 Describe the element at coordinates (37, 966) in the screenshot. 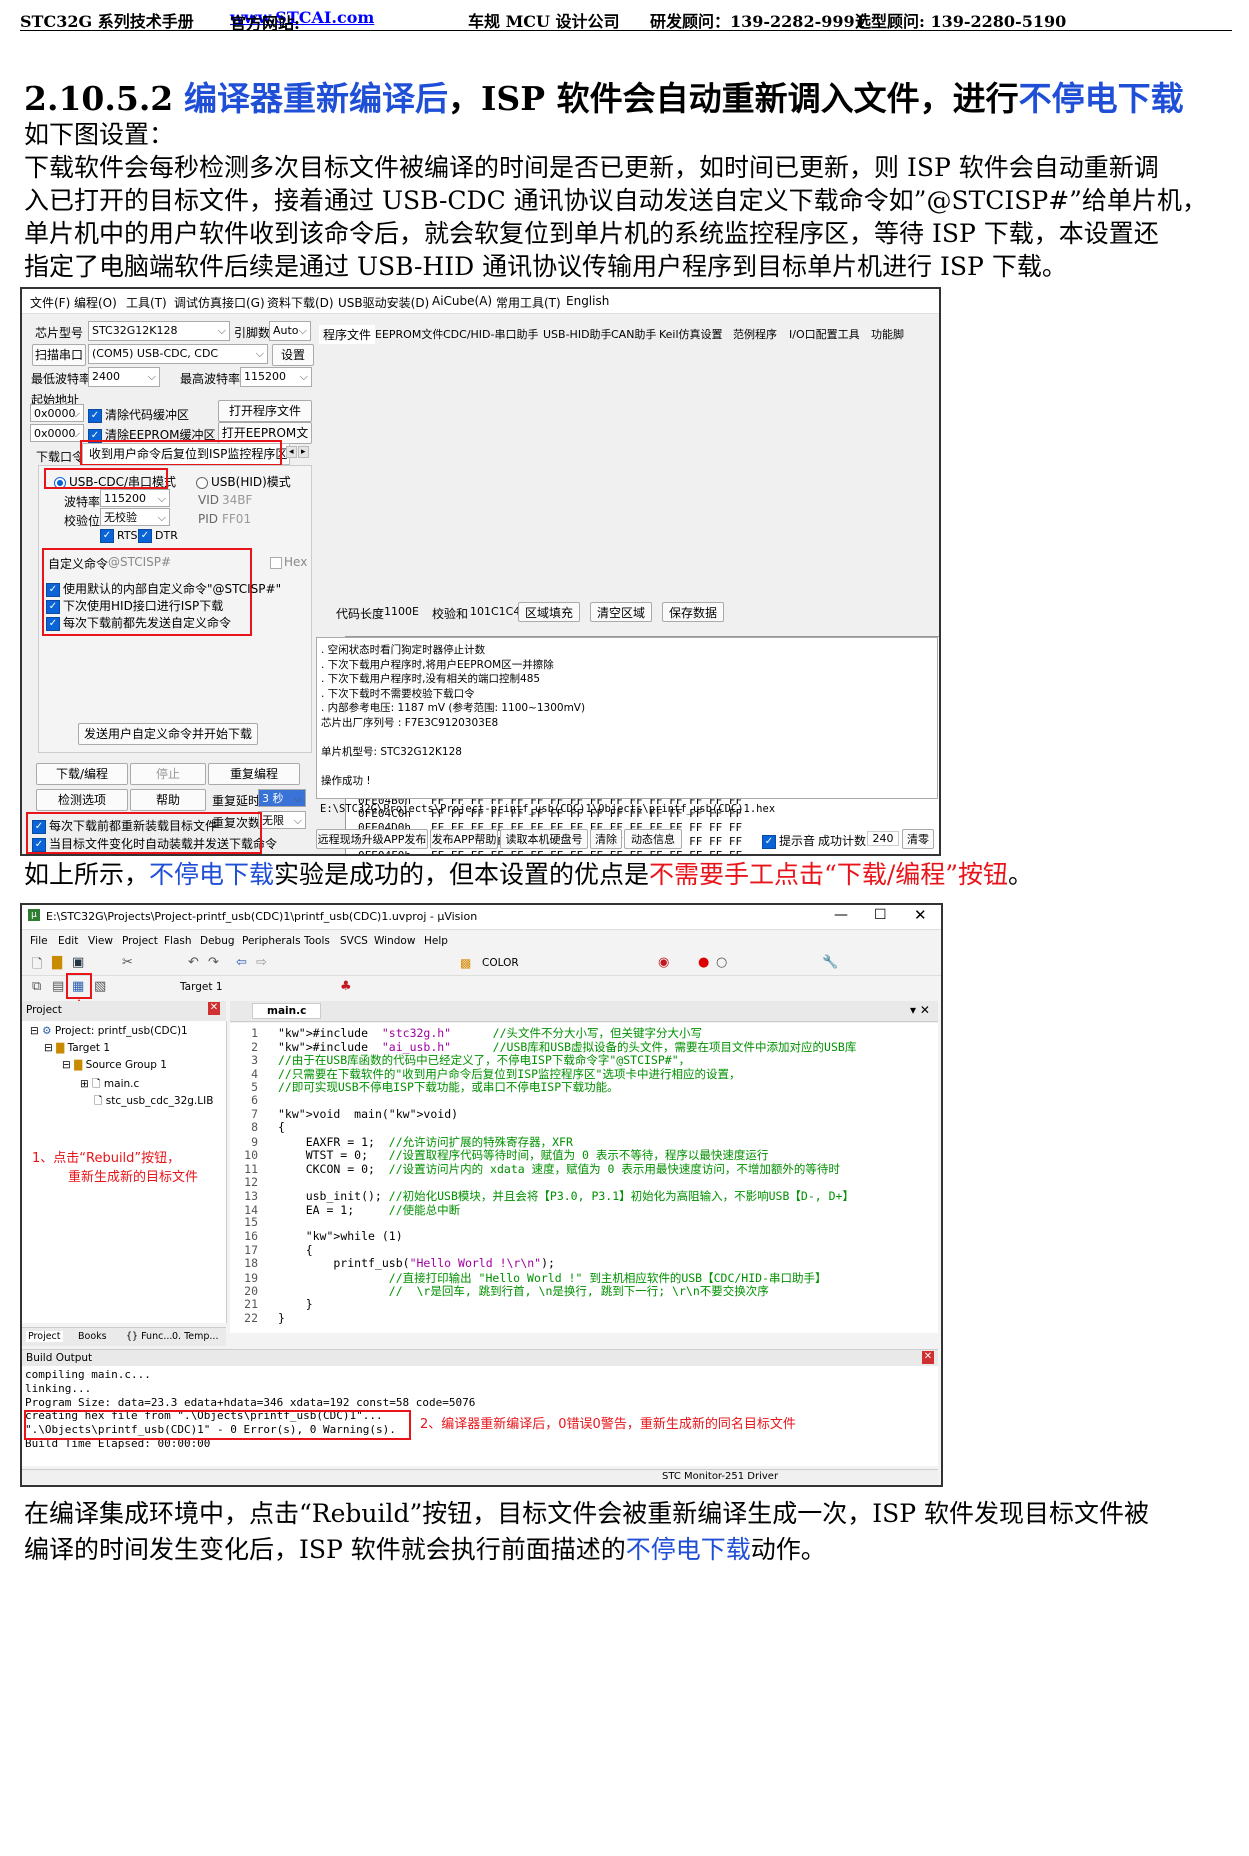

I see `new-file-icon: 🗋` at that location.